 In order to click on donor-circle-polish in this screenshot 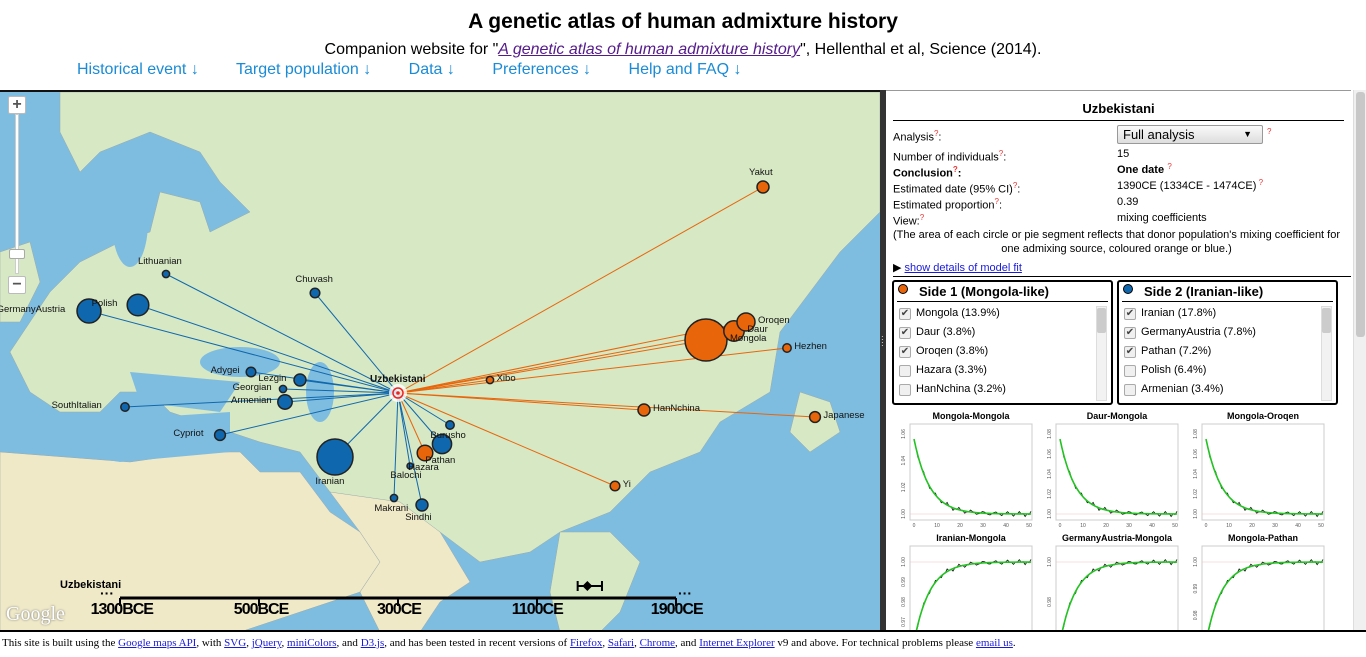, I will do `click(138, 305)`.